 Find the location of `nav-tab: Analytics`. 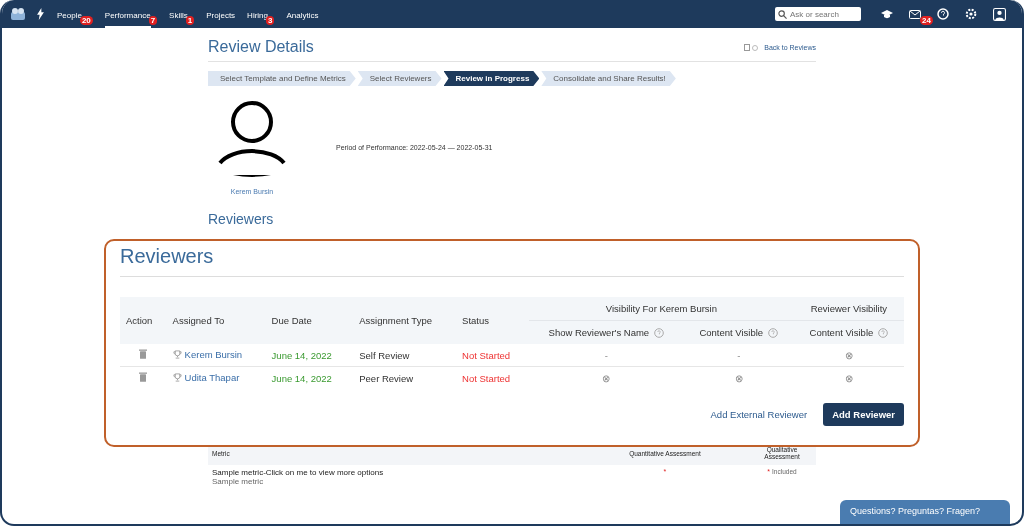

nav-tab: Analytics is located at coordinates (302, 15).